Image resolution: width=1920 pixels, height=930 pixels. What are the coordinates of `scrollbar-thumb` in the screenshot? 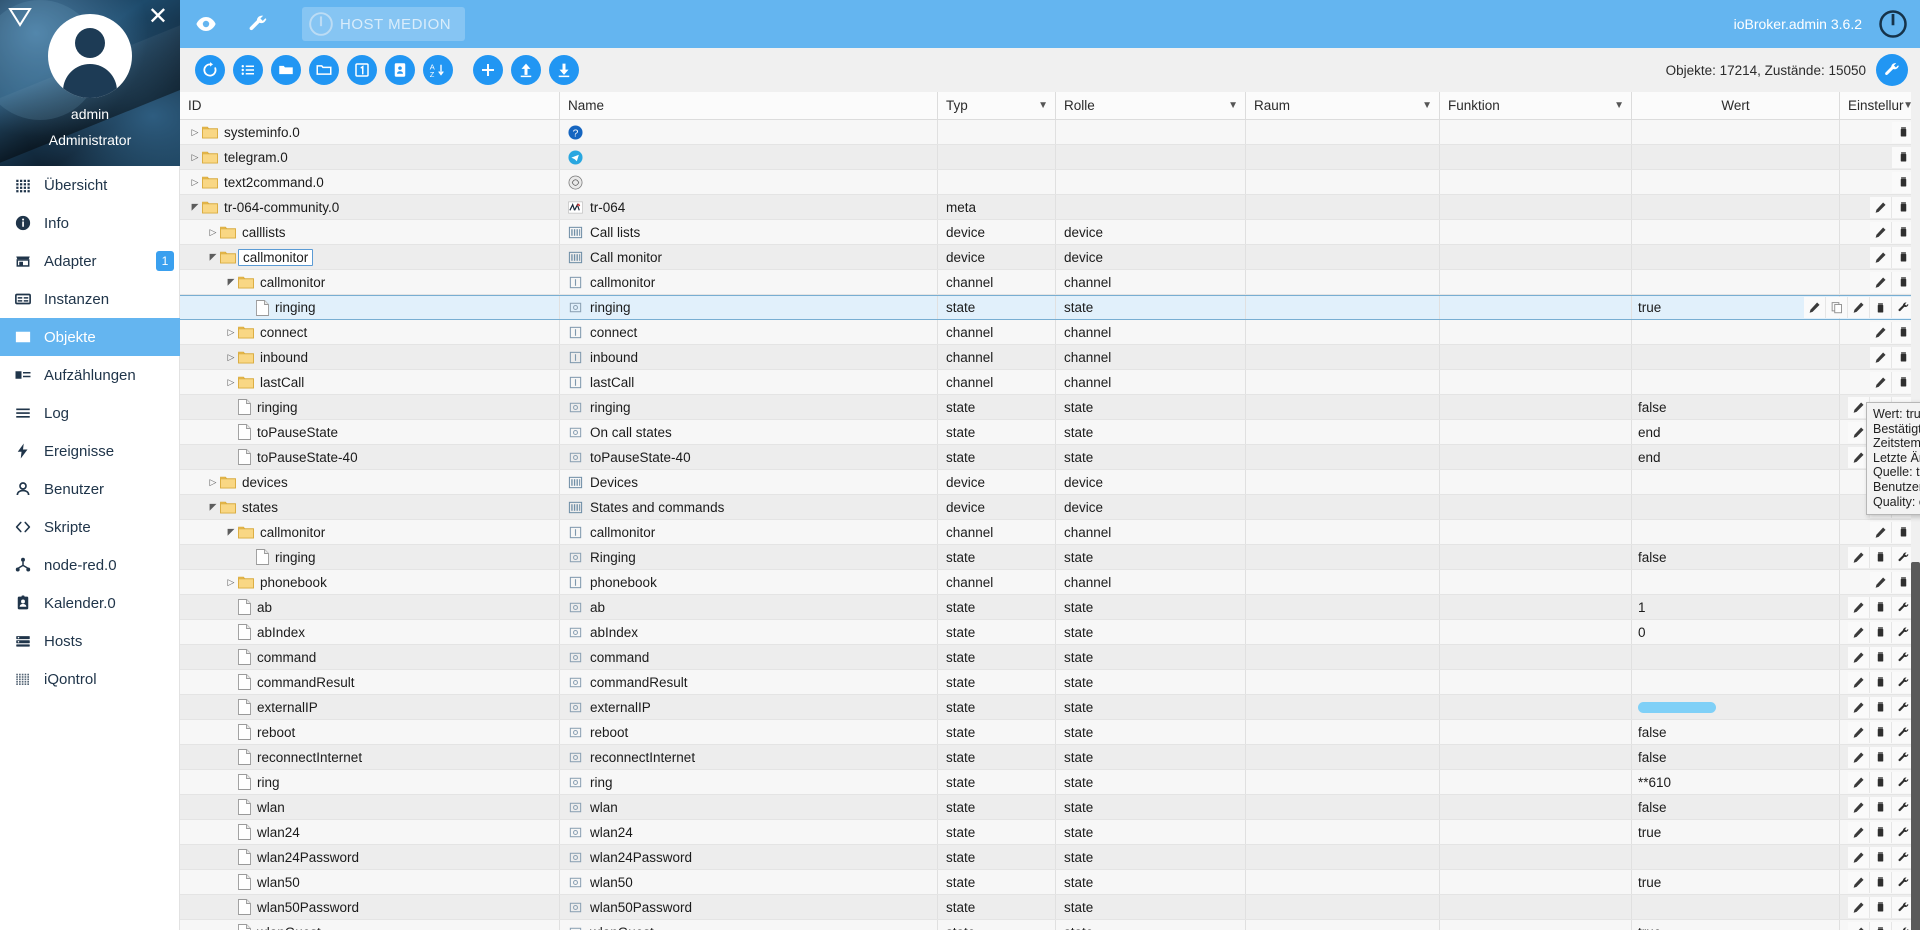 It's located at (1915, 746).